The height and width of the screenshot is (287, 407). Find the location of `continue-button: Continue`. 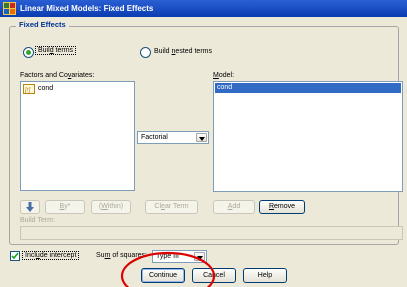

continue-button: Continue is located at coordinates (163, 275).